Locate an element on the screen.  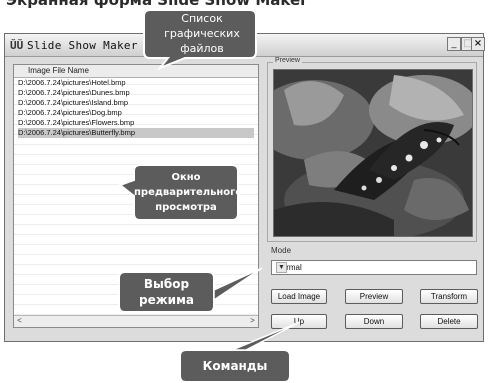
callout-file-list-line: файлов is located at coordinates (202, 48).